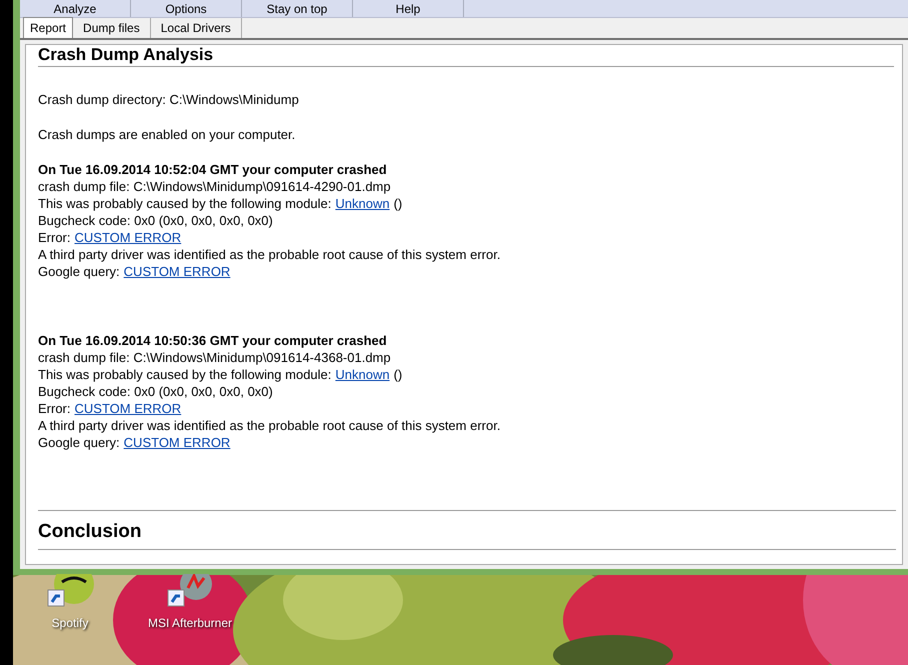 This screenshot has width=908, height=665. What do you see at coordinates (169, 99) in the screenshot?
I see `report-line: Crash dump directory: C:\Windows\Minidump` at bounding box center [169, 99].